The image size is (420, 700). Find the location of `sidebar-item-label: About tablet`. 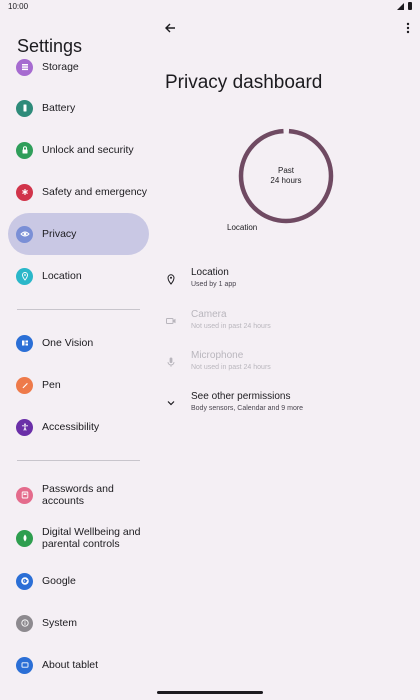

sidebar-item-label: About tablet is located at coordinates (70, 665).